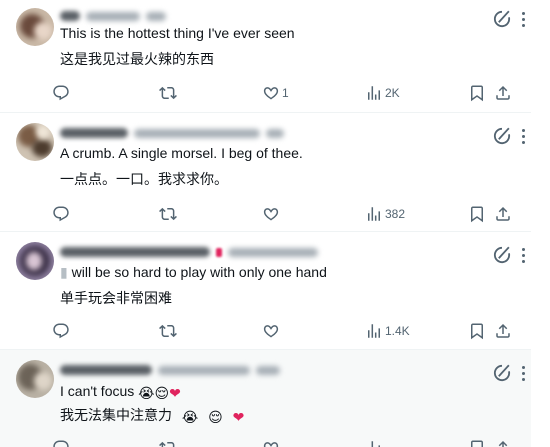  I want to click on action-bar: 1 2K, so click(291, 93).